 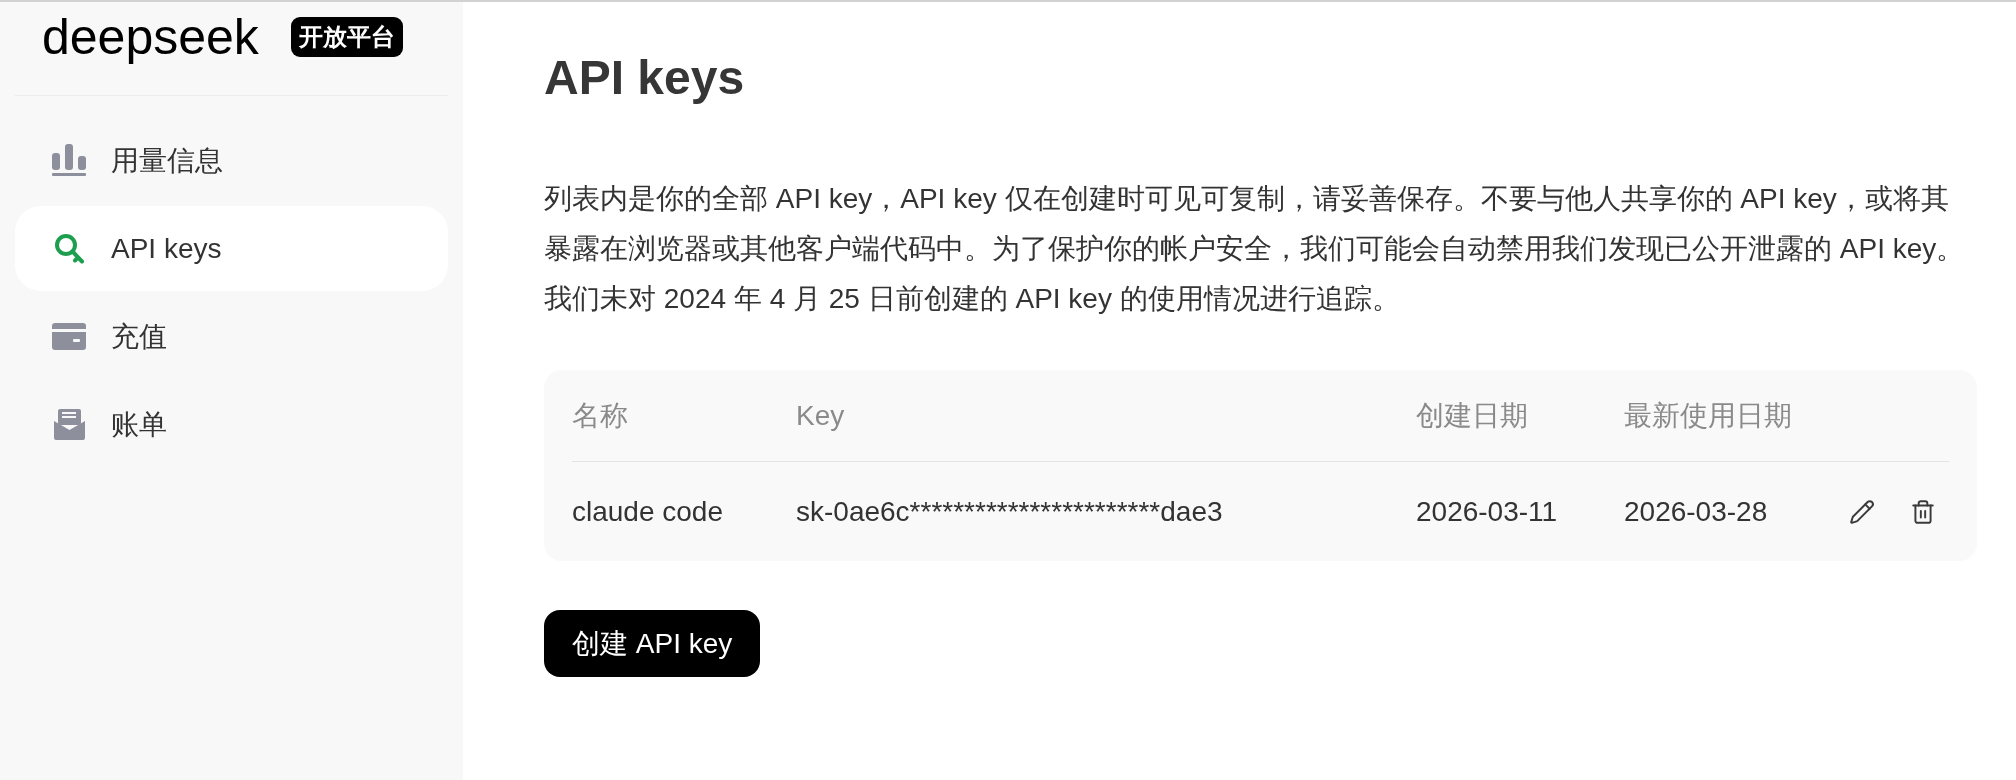 What do you see at coordinates (1862, 511) in the screenshot?
I see `pencil-icon` at bounding box center [1862, 511].